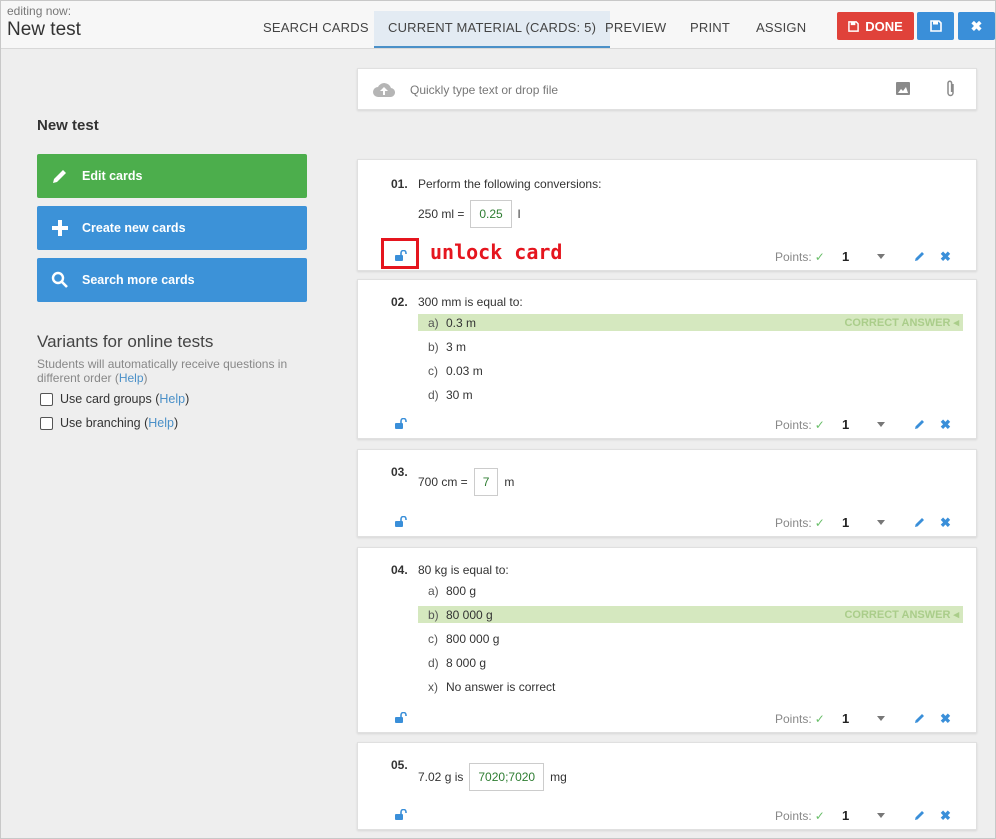  I want to click on card-number: 03., so click(399, 472).